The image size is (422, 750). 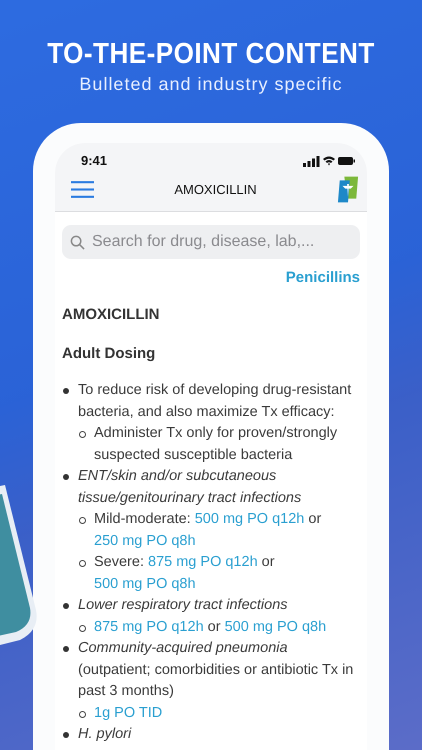 What do you see at coordinates (77, 242) in the screenshot?
I see `search-icon` at bounding box center [77, 242].